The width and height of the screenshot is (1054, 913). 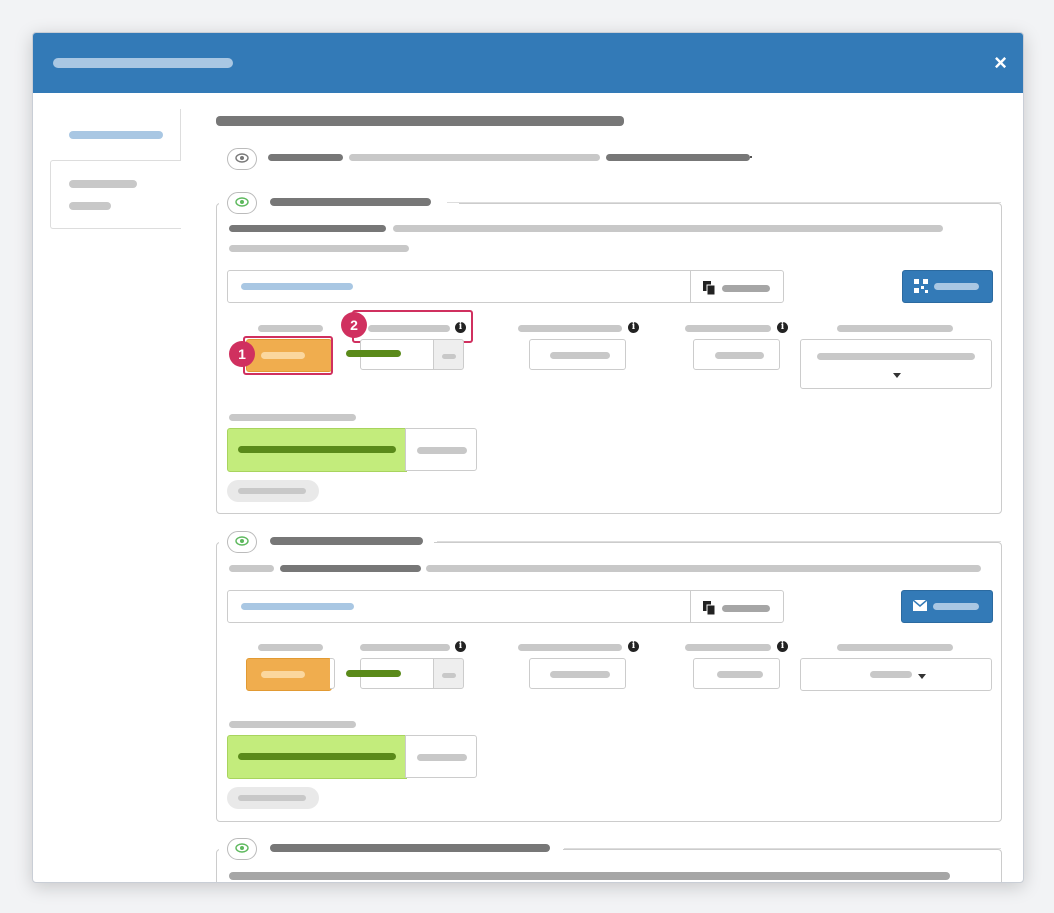 I want to click on qrcode-icon, so click(x=921, y=286).